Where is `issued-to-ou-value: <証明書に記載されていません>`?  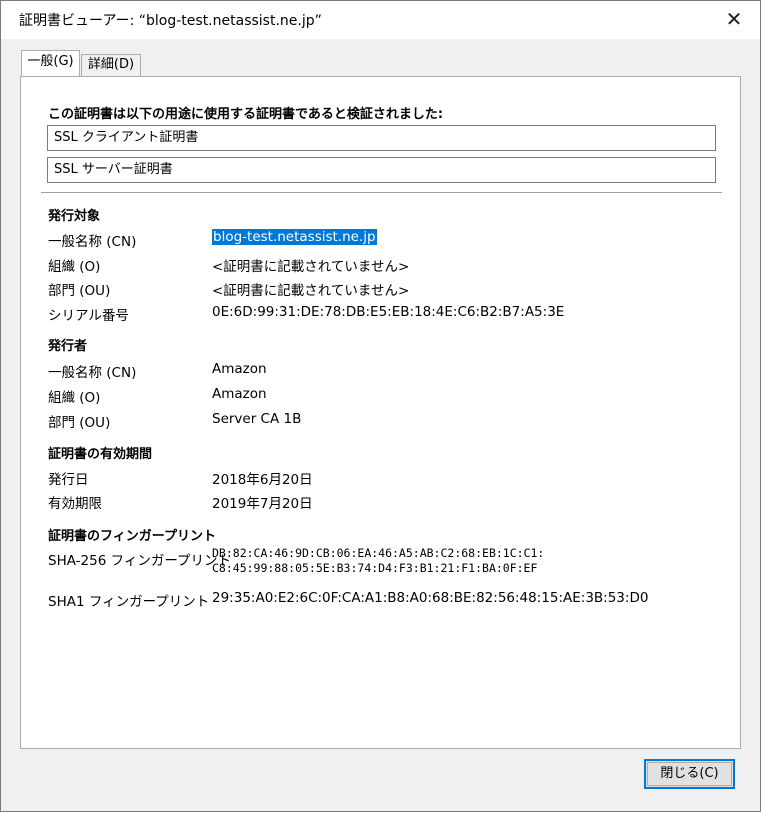
issued-to-ou-value: <証明書に記載されていません> is located at coordinates (310, 289).